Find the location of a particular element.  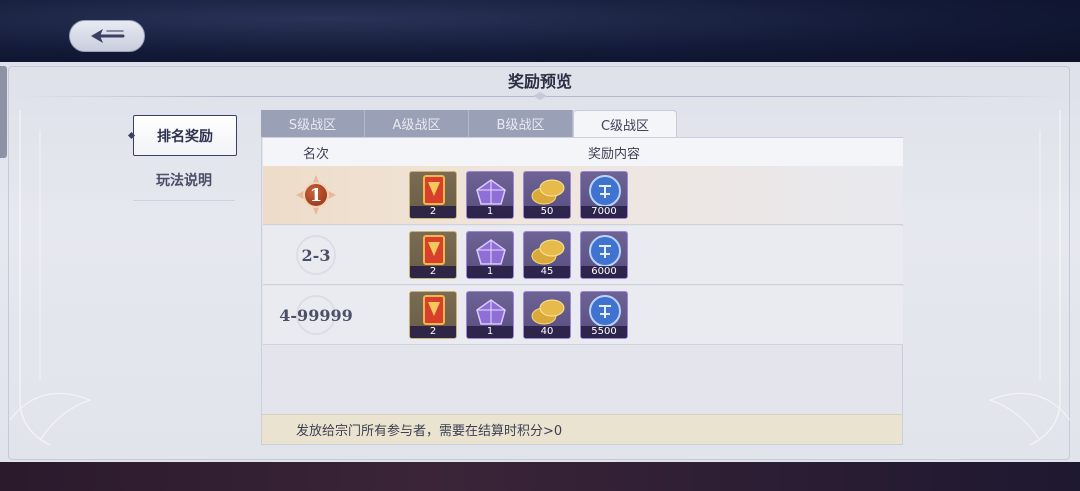

table-header: 名次 奖励内容 is located at coordinates (583, 152).